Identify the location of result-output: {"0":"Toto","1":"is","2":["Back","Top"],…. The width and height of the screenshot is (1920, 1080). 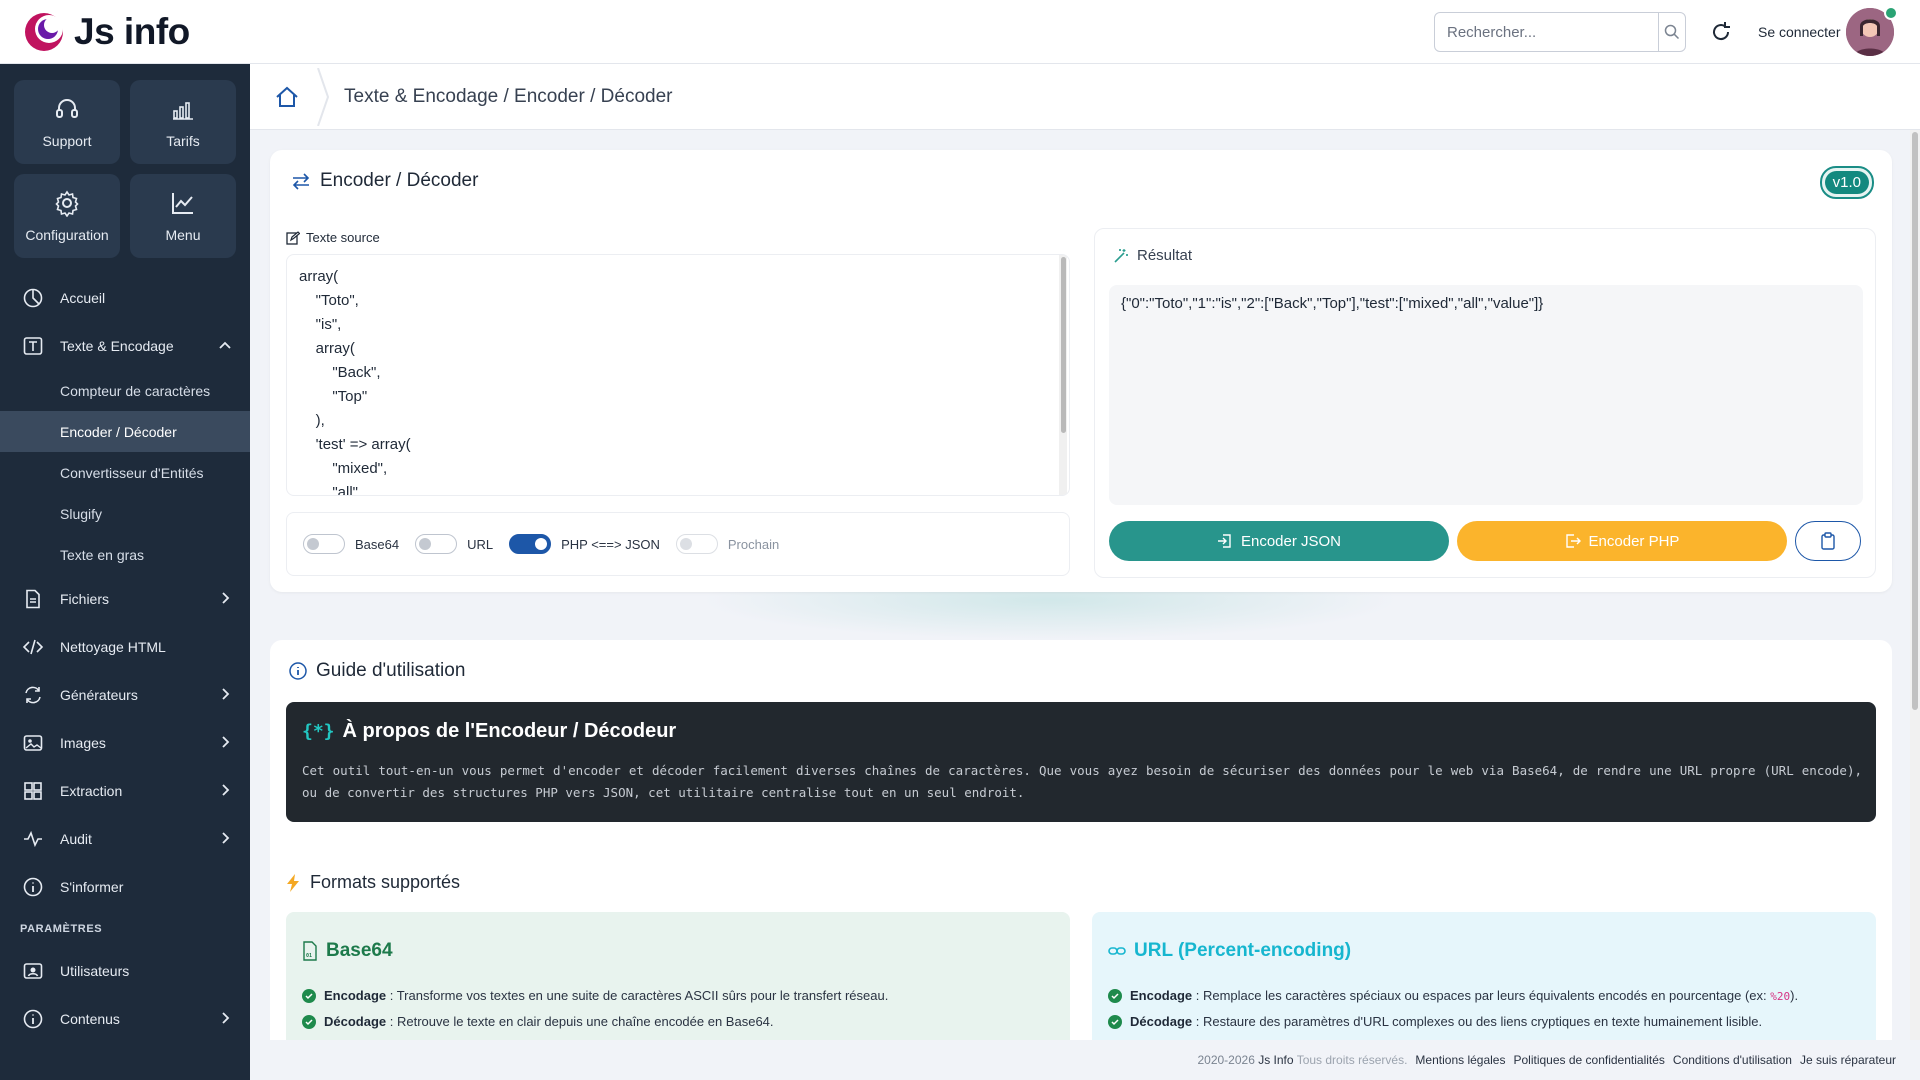
(1486, 395).